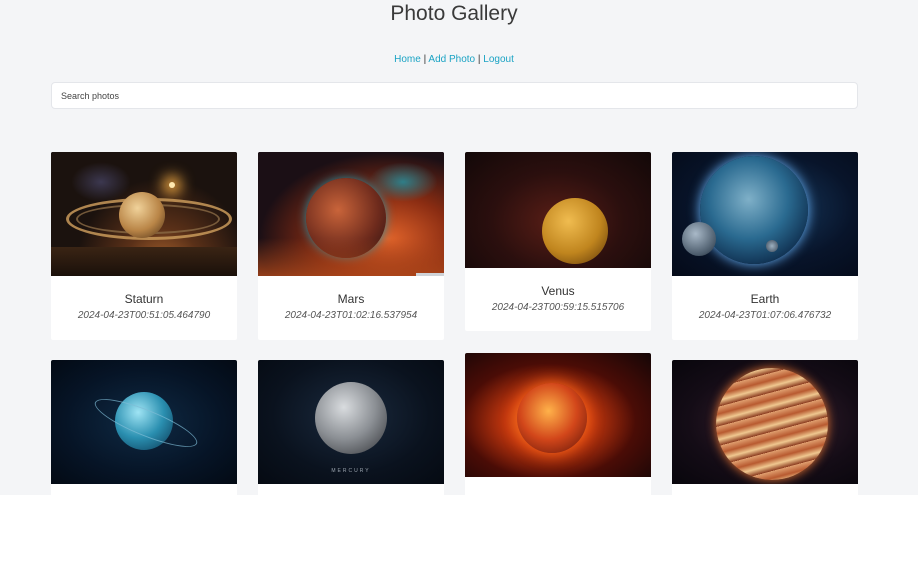 The image size is (918, 571). Describe the element at coordinates (454, 13) in the screenshot. I see `page-title: Photo Gallery` at that location.